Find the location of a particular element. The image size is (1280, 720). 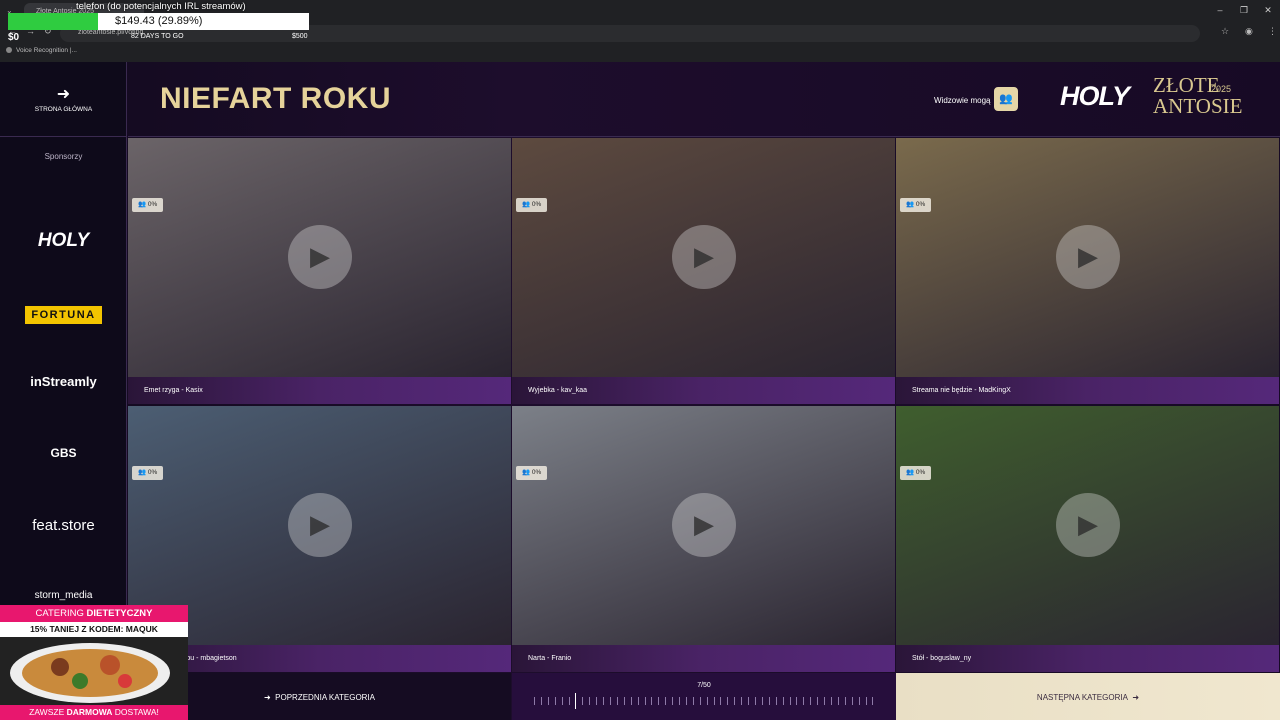

video-tile: 👥 0% ▶ Stół - boguslaw_ny is located at coordinates (1087, 539).